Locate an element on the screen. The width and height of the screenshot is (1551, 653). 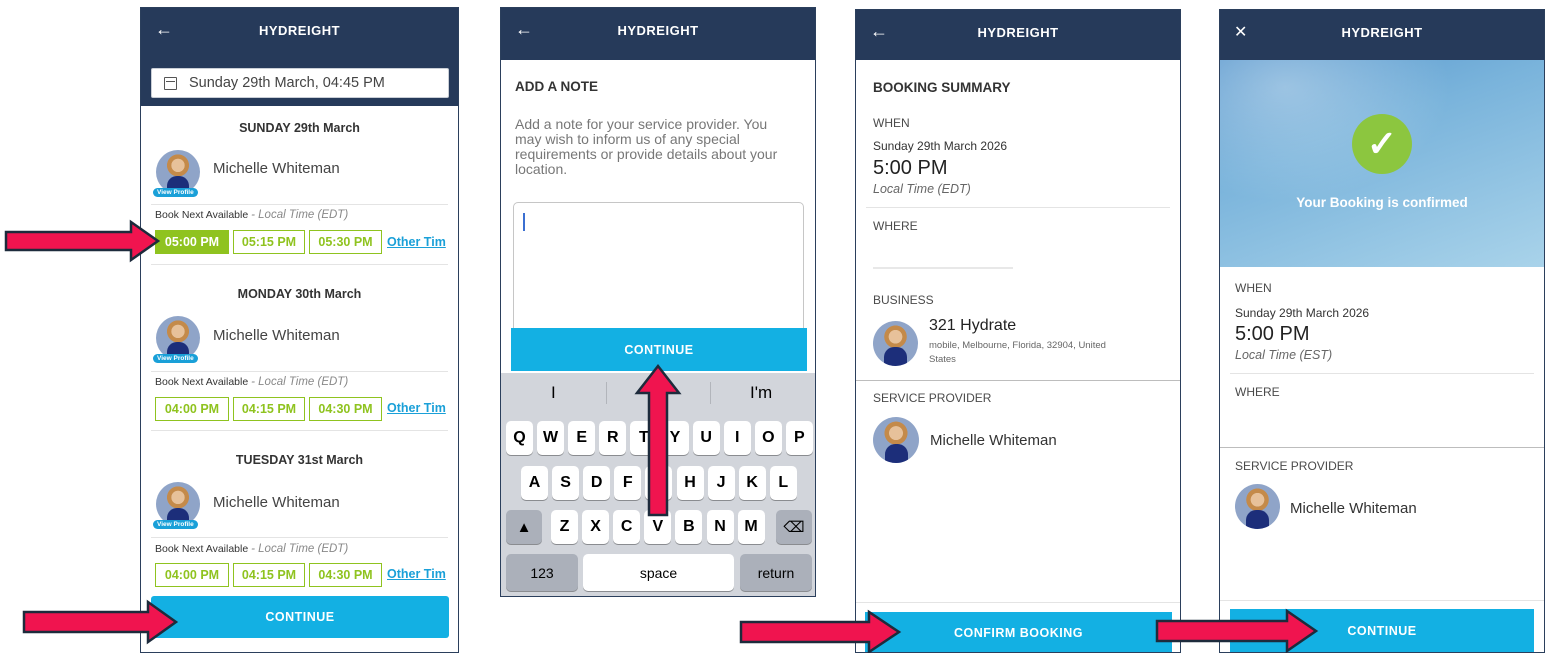
avatar is located at coordinates (896, 440).